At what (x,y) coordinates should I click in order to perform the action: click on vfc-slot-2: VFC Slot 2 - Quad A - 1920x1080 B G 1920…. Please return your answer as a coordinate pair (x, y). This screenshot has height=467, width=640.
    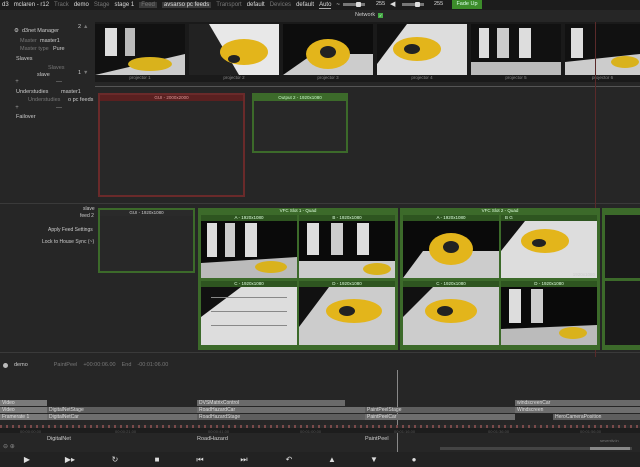
    Looking at the image, I should click on (500, 279).